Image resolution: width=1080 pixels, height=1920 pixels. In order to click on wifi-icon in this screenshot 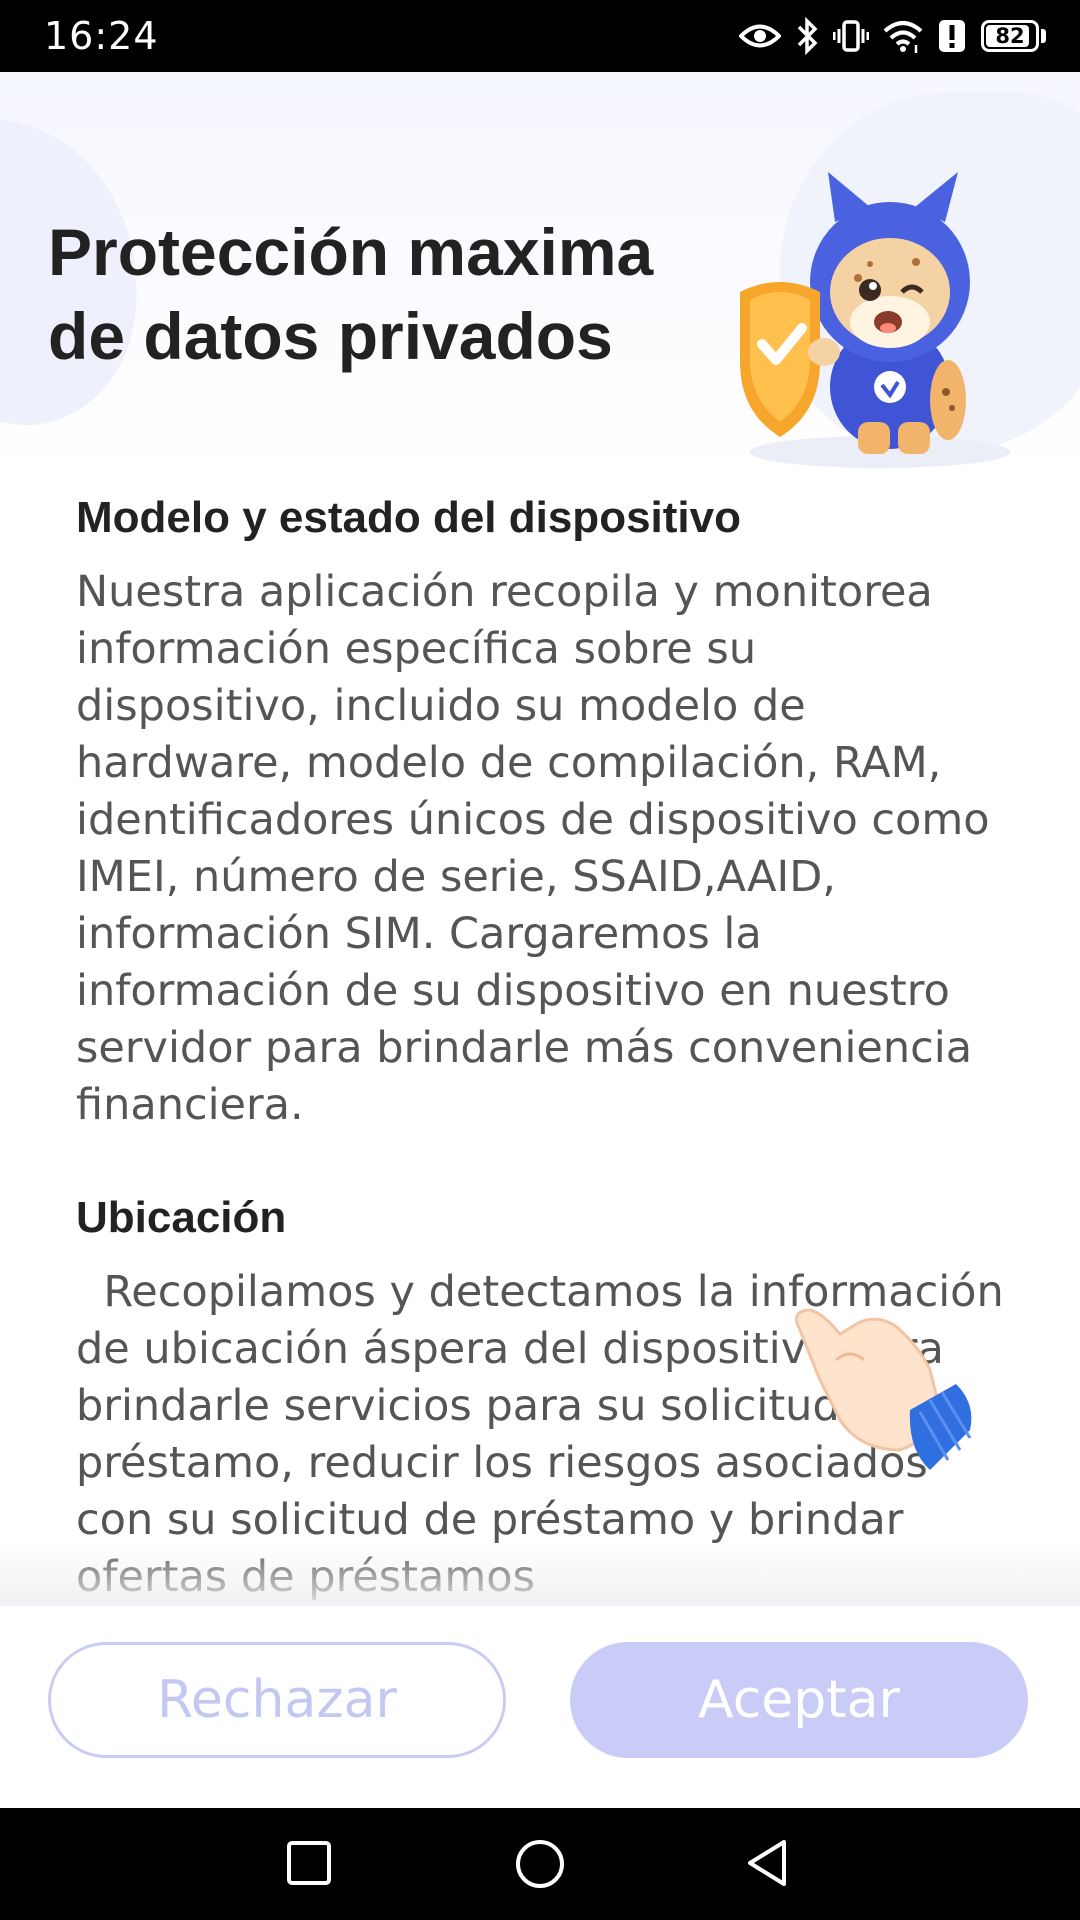, I will do `click(903, 36)`.